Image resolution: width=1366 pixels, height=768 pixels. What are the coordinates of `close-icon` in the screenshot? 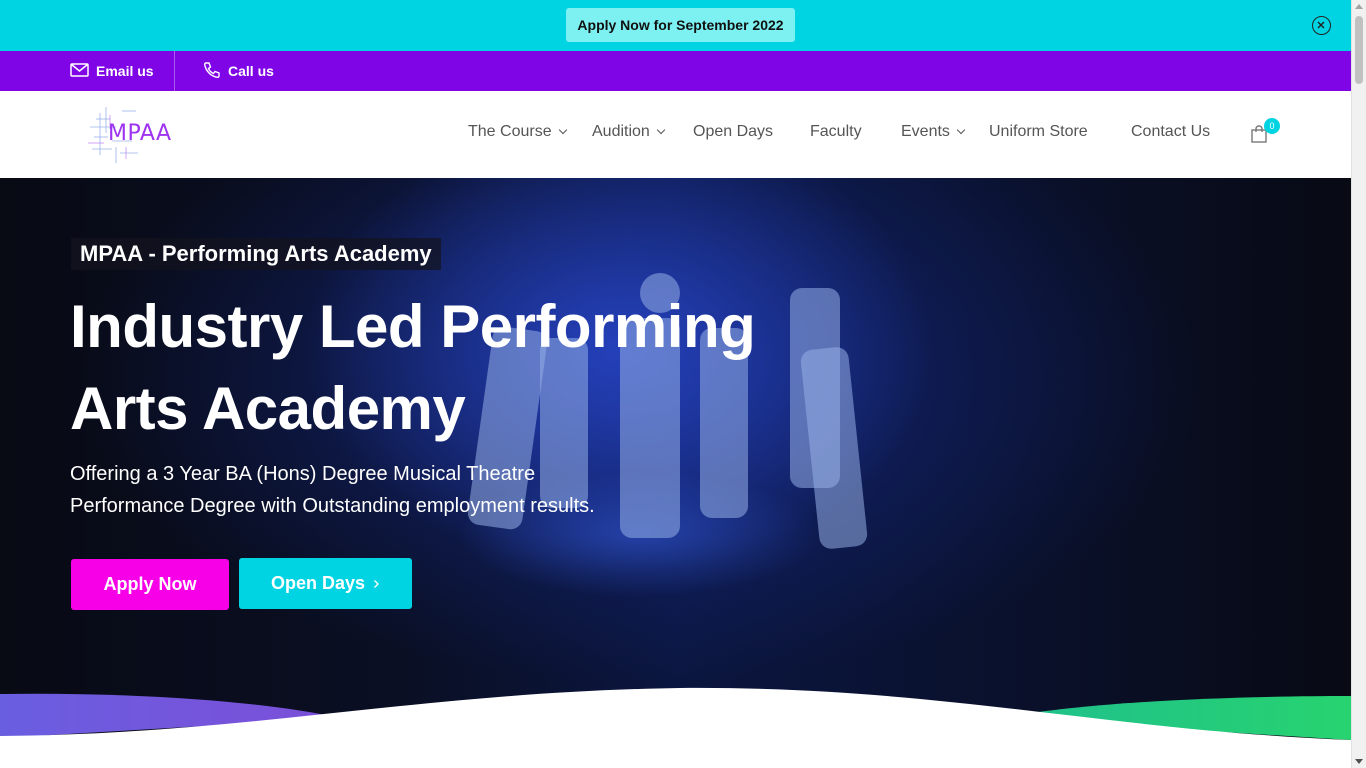 It's located at (1321, 25).